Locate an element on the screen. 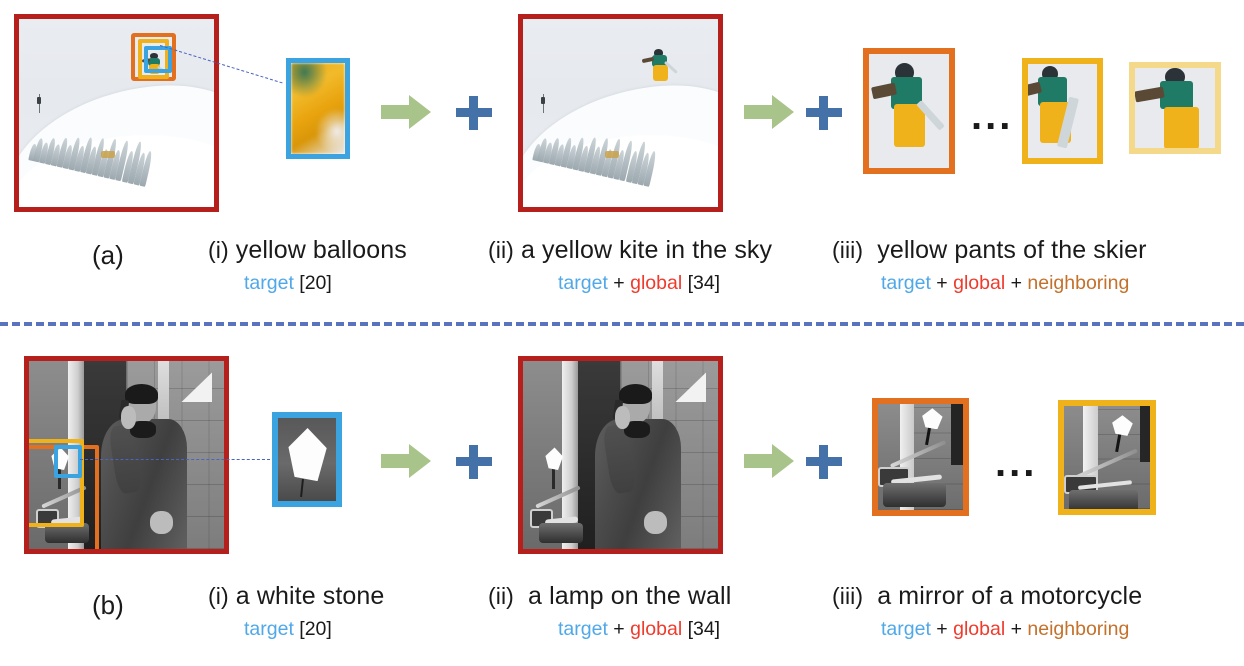  caption-b-iii: (iii) a mirror of a motorcycle is located at coordinates (987, 596).